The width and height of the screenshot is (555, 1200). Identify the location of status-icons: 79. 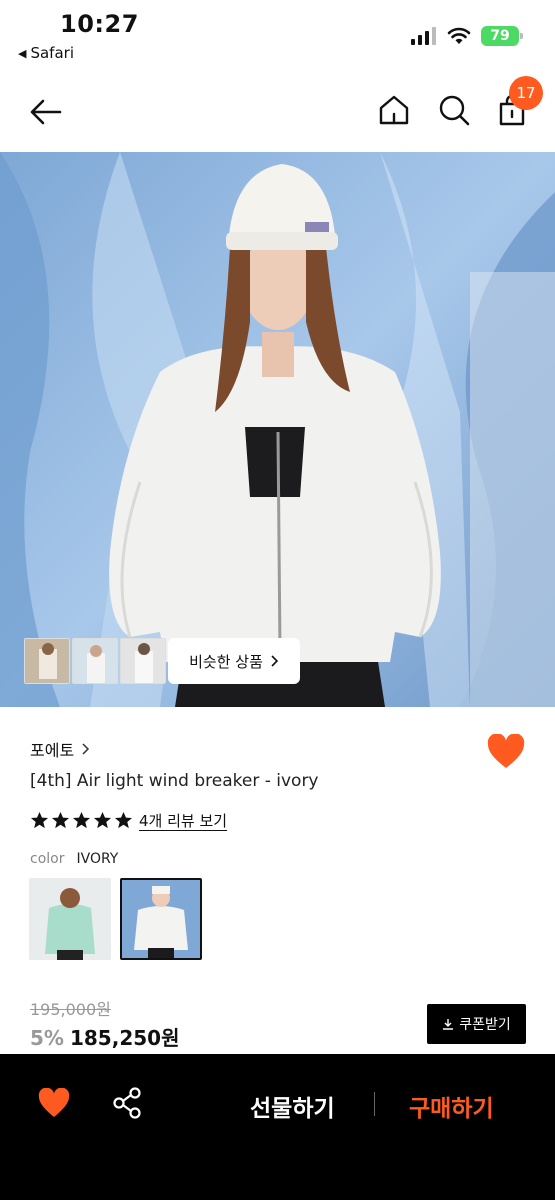
(467, 36).